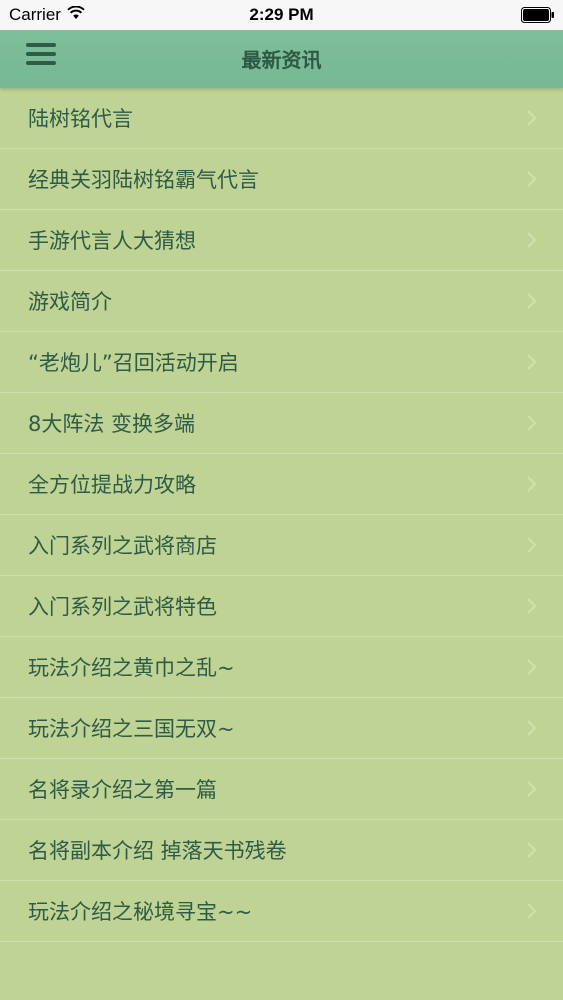  What do you see at coordinates (281, 240) in the screenshot?
I see `list-item: 手游代言人大猜想` at bounding box center [281, 240].